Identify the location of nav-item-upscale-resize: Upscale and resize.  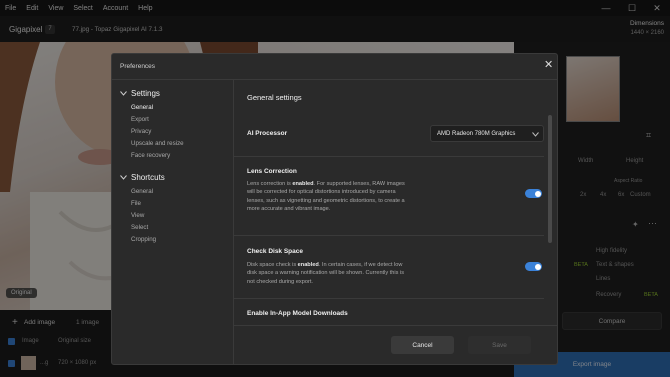
(157, 143).